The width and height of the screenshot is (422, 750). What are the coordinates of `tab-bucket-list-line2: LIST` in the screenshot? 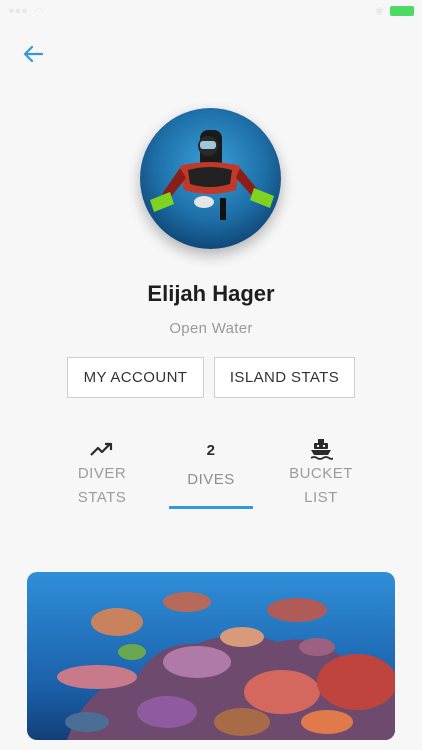 It's located at (321, 497).